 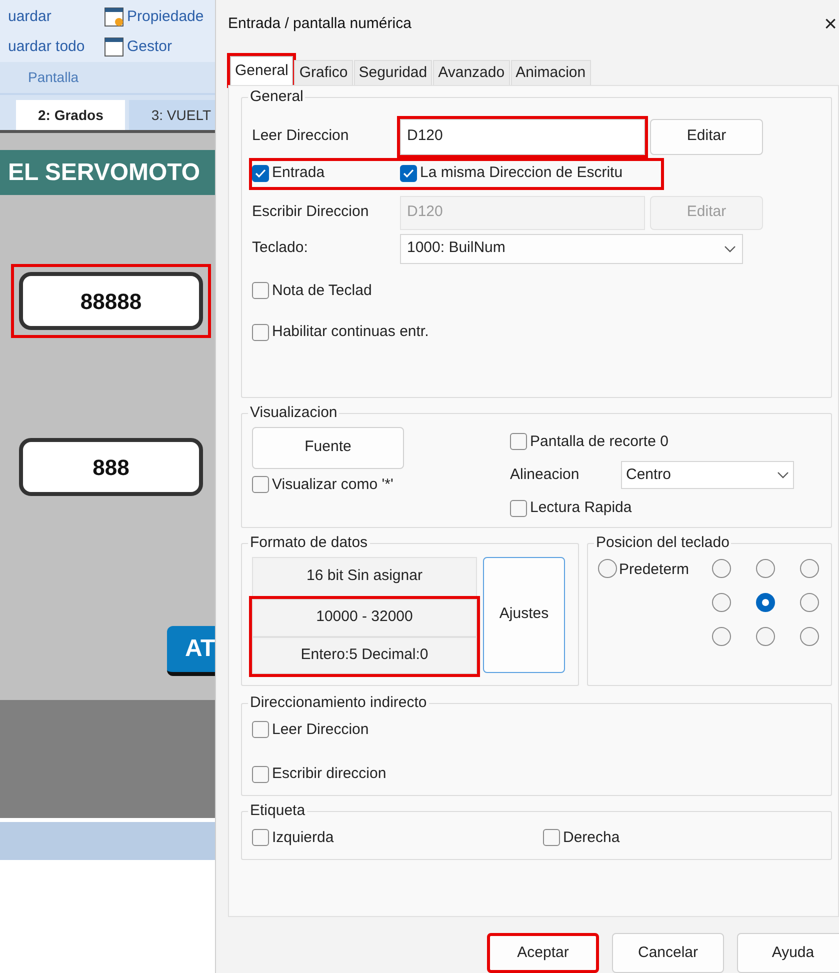 What do you see at coordinates (293, 413) in the screenshot?
I see `group-title: Visualizacion` at bounding box center [293, 413].